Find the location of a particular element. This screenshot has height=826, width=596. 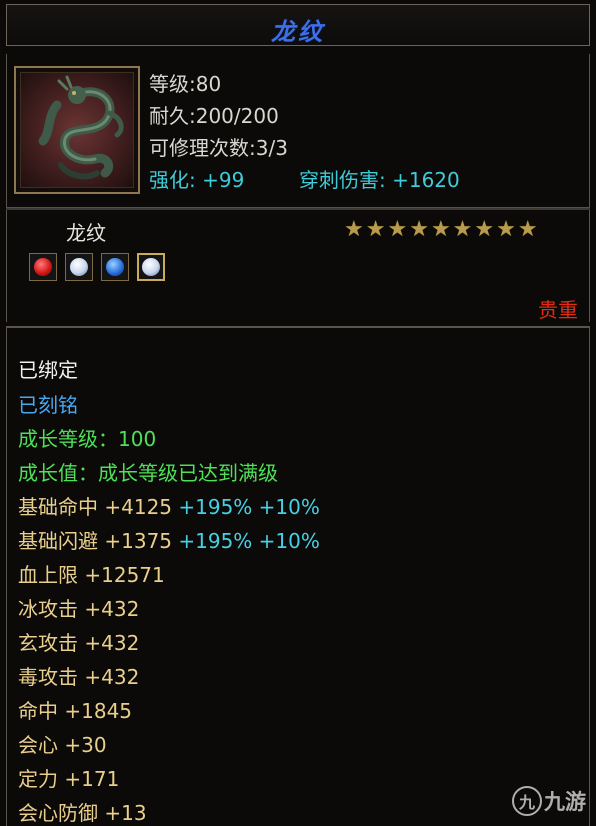

base-hit-row: 基础命中 +4125 +195% +10% is located at coordinates (169, 505).